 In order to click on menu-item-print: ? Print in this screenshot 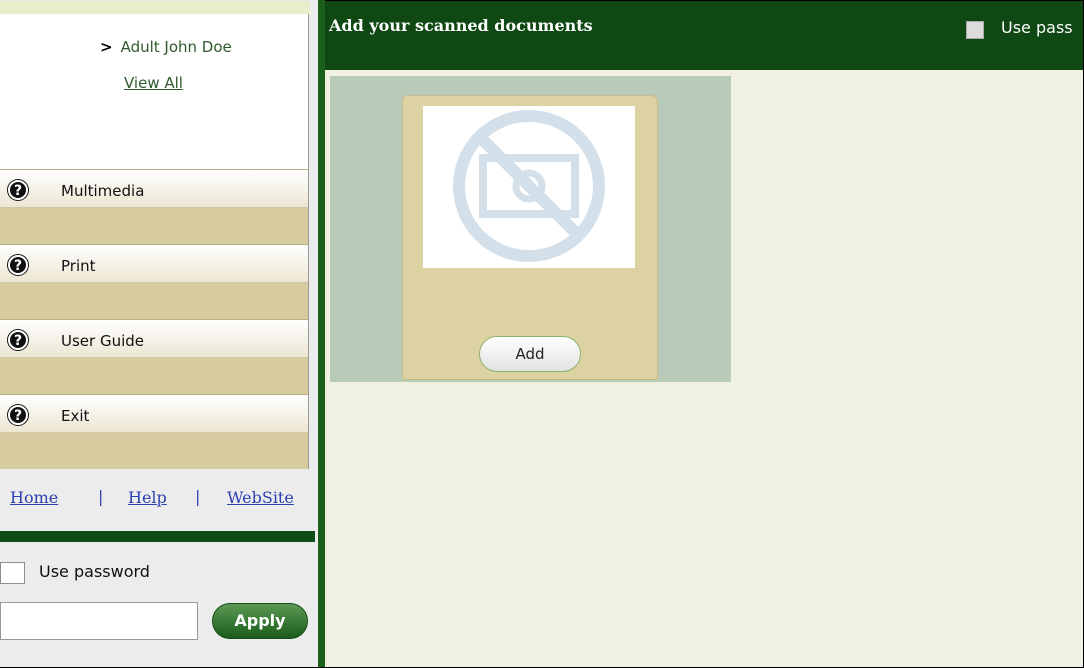, I will do `click(154, 281)`.